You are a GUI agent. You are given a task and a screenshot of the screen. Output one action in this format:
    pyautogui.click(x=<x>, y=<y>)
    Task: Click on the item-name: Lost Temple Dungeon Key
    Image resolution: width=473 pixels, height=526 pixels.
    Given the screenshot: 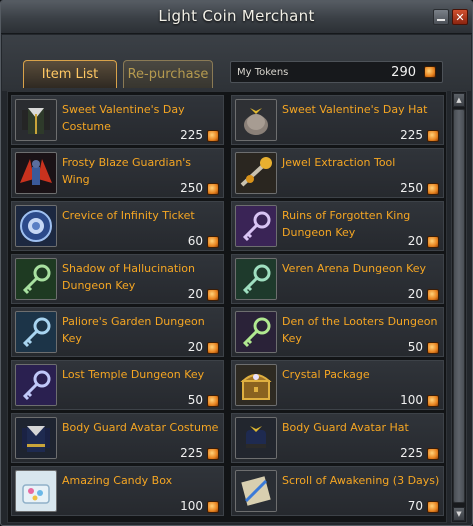 What is the action you would take?
    pyautogui.click(x=133, y=374)
    